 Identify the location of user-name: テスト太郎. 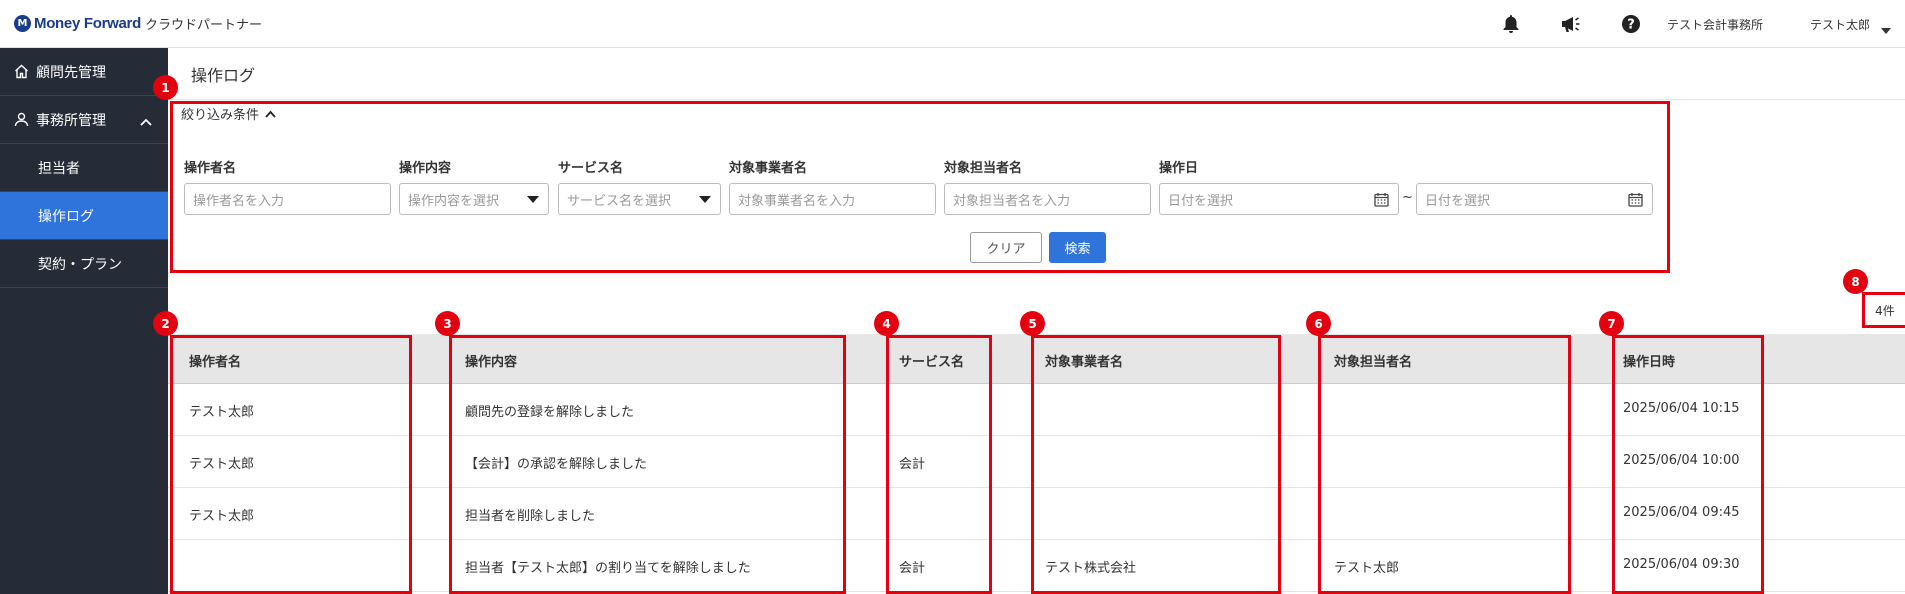
(1840, 24).